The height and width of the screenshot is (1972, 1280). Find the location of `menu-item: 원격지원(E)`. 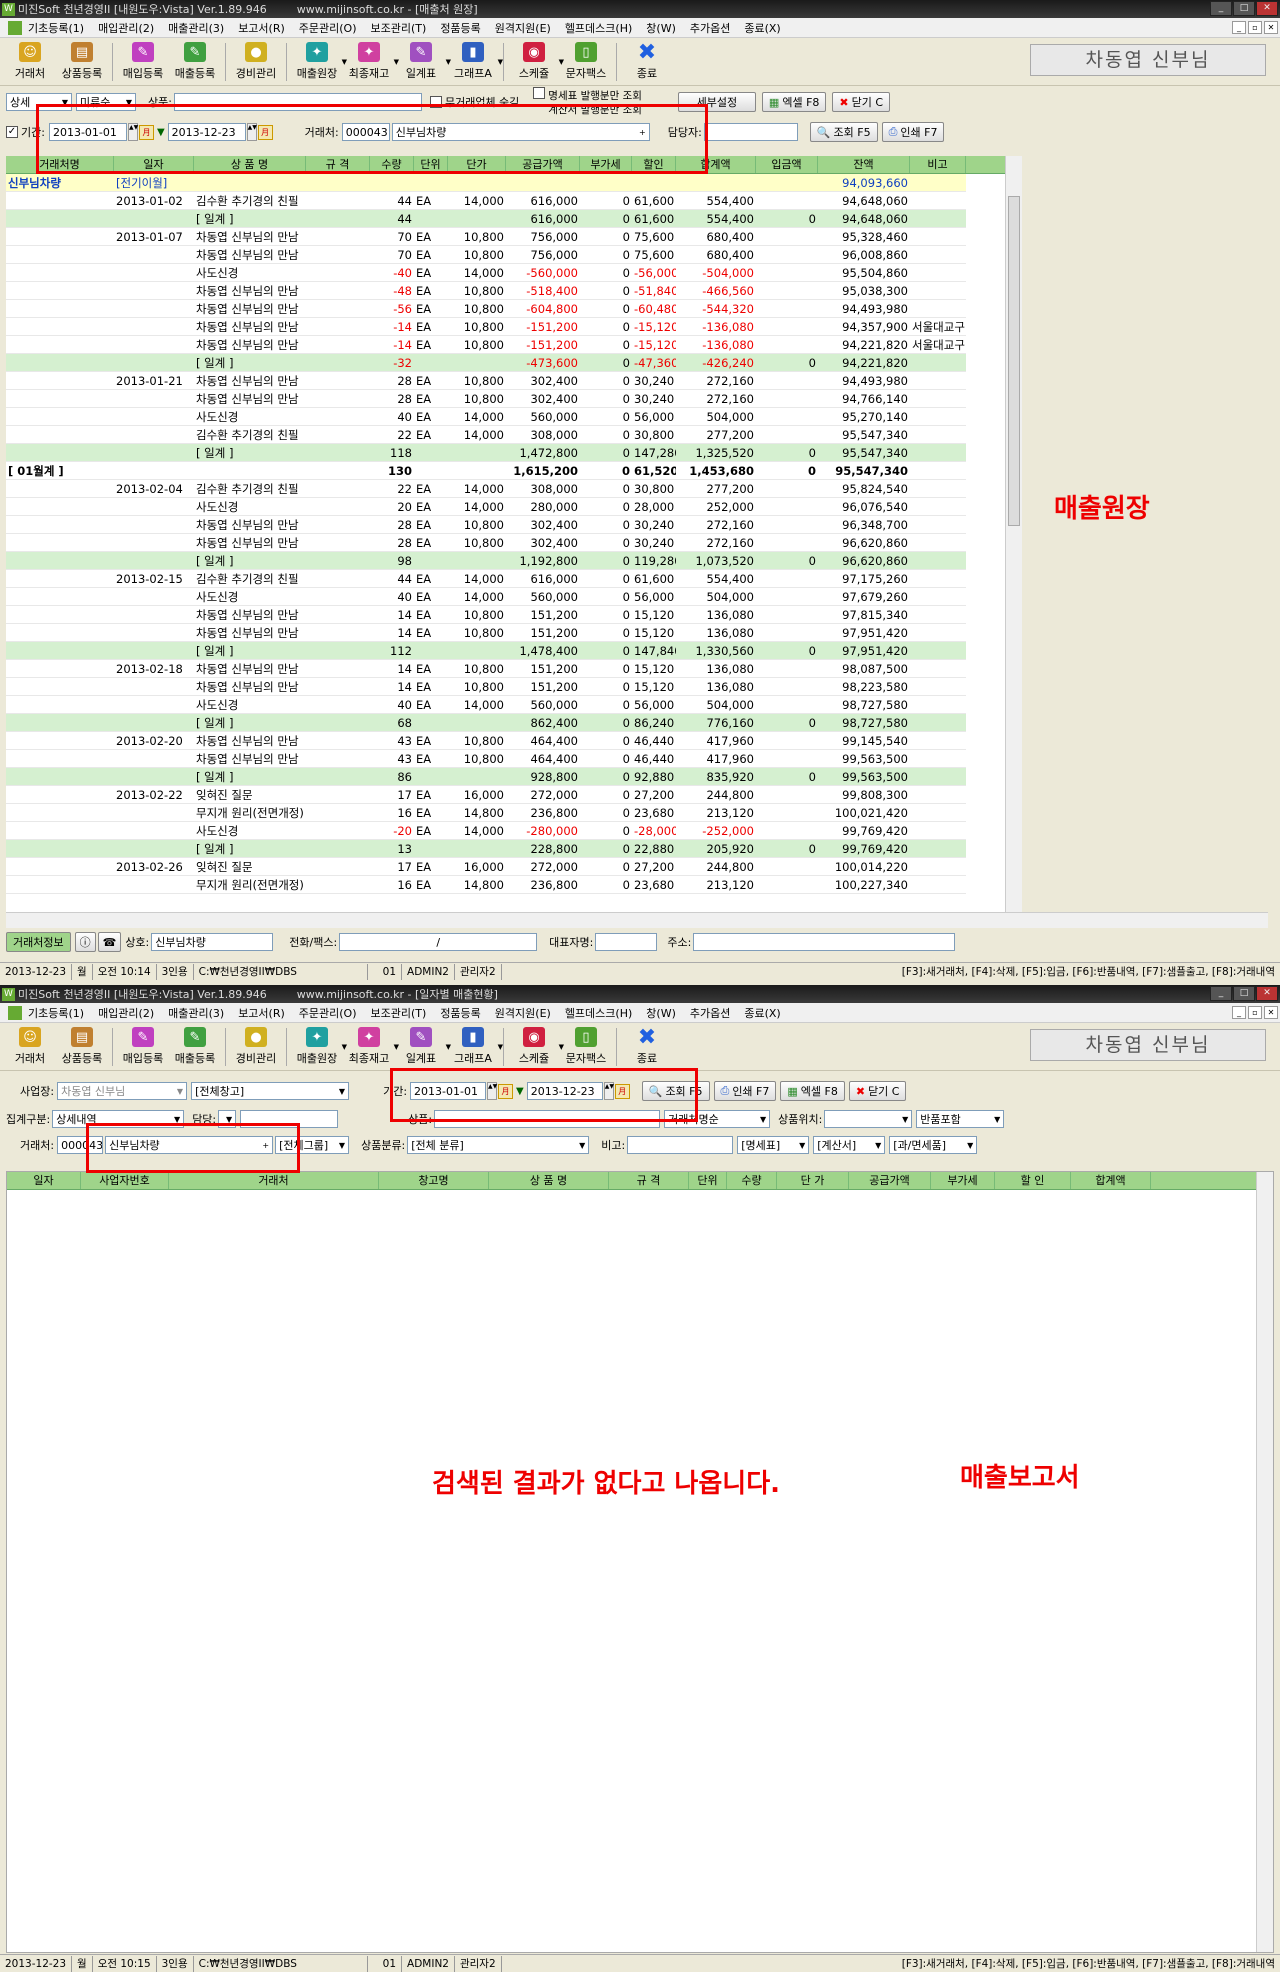

menu-item: 원격지원(E) is located at coordinates (523, 1013).